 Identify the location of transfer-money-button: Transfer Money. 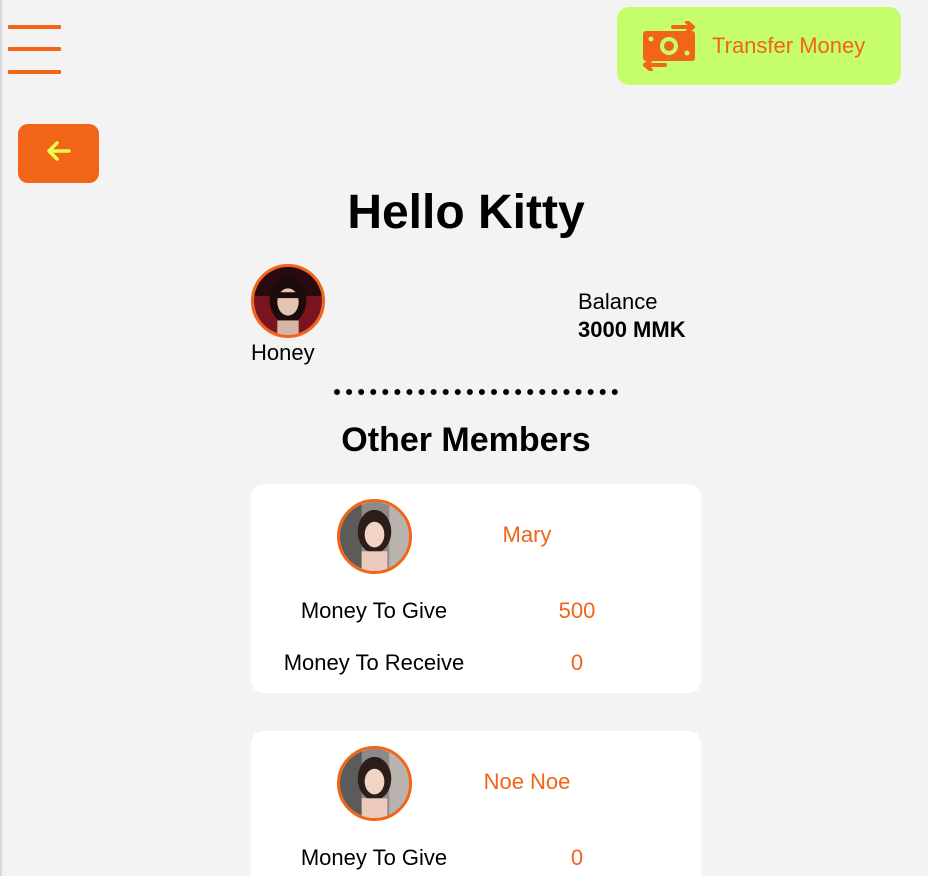
(759, 46).